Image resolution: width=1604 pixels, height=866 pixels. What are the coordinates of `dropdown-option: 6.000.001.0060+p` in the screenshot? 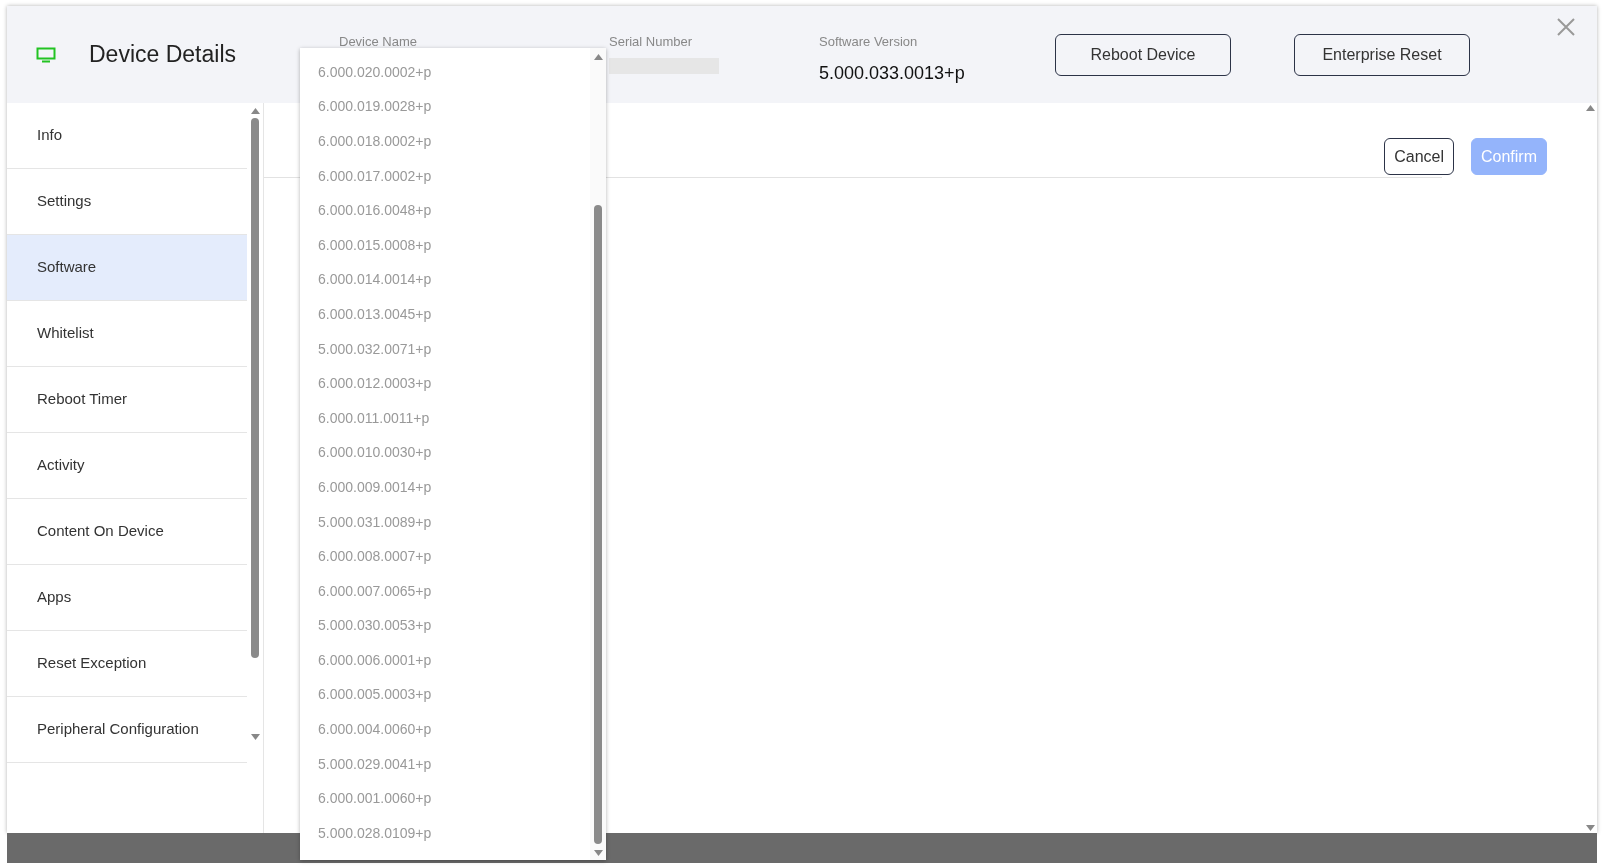 It's located at (445, 799).